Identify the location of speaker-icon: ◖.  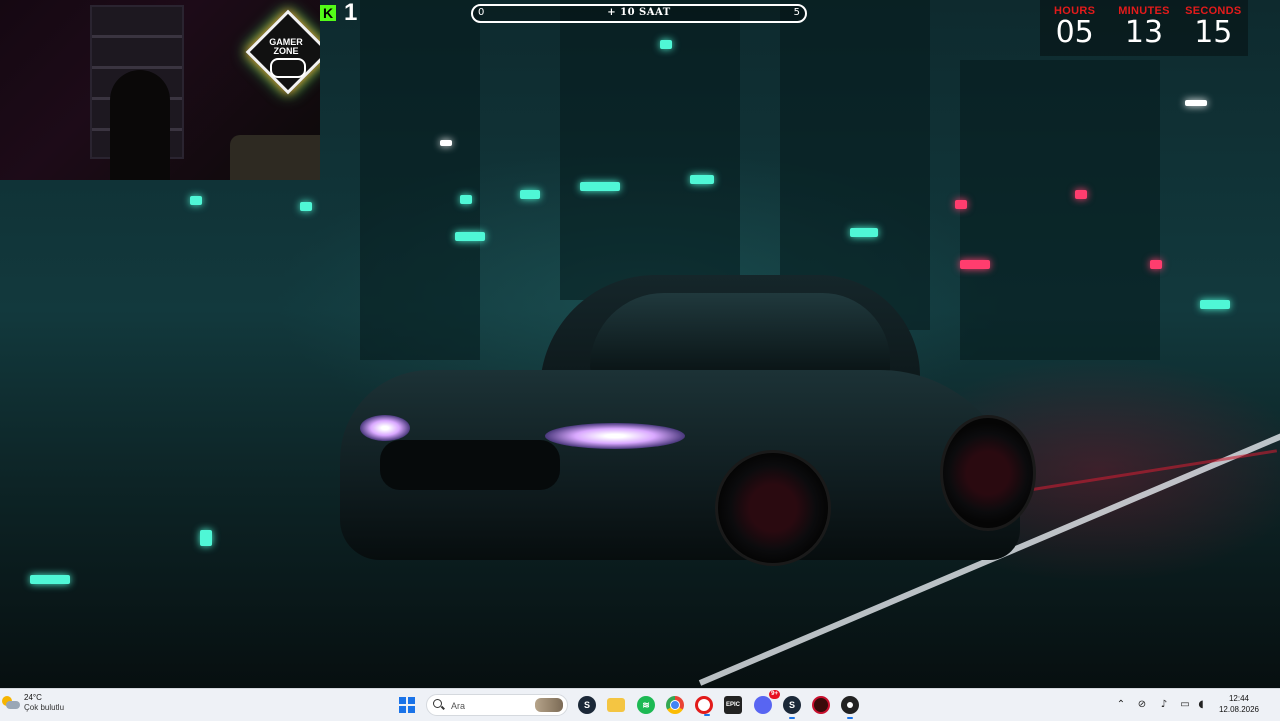
(1201, 705).